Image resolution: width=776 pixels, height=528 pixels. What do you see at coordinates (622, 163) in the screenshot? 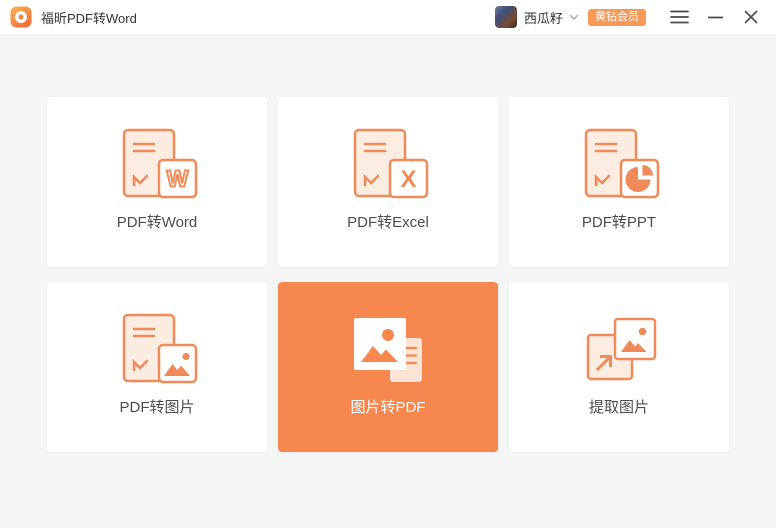
I see `pdf-to-ppt-icon` at bounding box center [622, 163].